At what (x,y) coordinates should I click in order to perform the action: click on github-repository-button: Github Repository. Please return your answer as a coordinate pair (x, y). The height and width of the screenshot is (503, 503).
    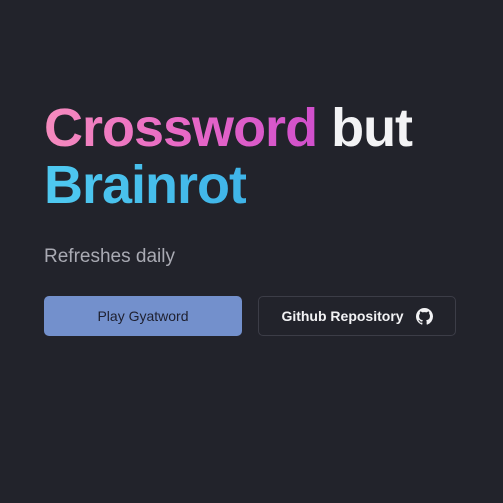
    Looking at the image, I should click on (357, 316).